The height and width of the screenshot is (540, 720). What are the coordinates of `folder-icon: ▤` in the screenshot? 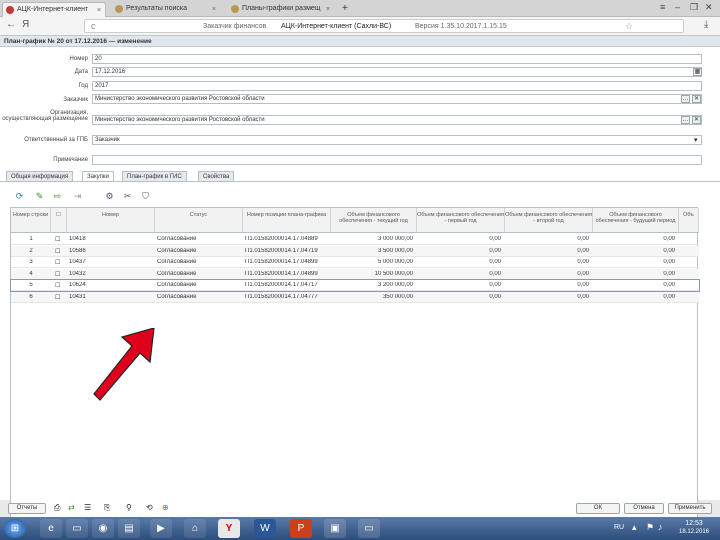 It's located at (129, 528).